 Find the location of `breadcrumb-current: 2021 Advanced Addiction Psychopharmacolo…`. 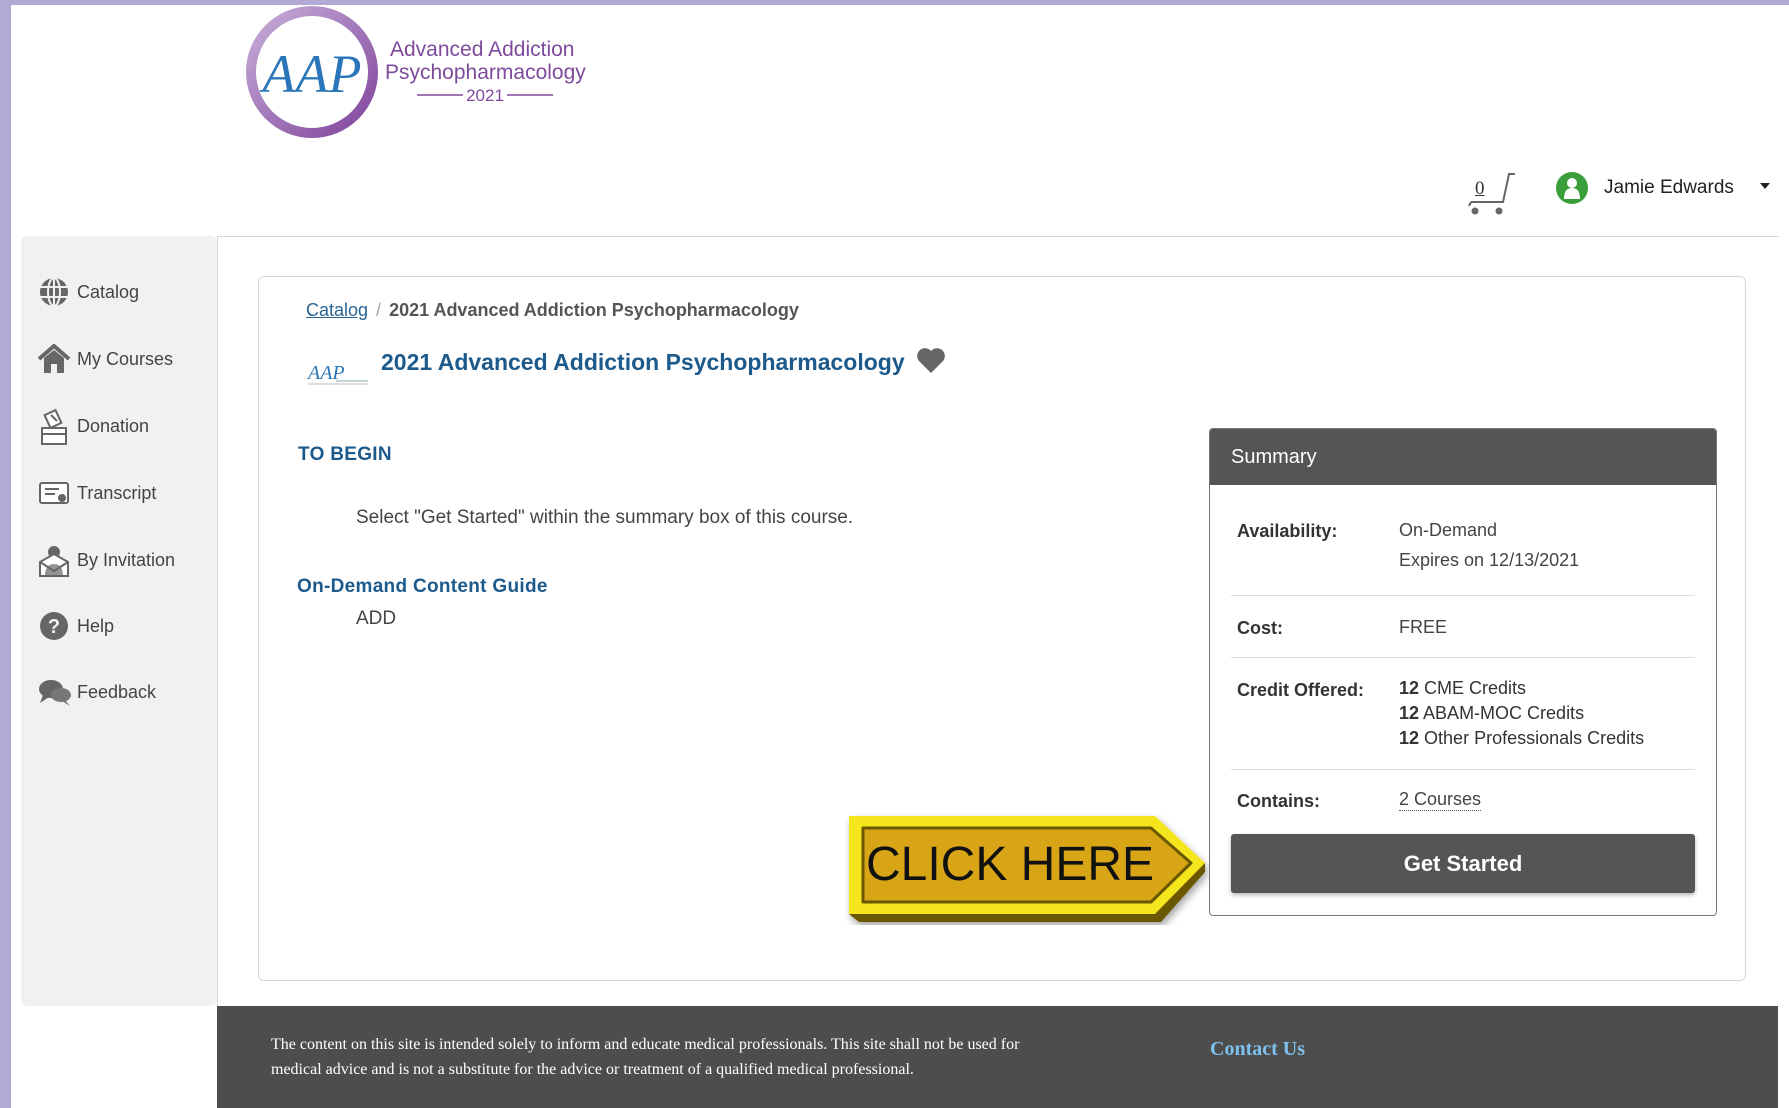

breadcrumb-current: 2021 Advanced Addiction Psychopharmacolo… is located at coordinates (594, 310).